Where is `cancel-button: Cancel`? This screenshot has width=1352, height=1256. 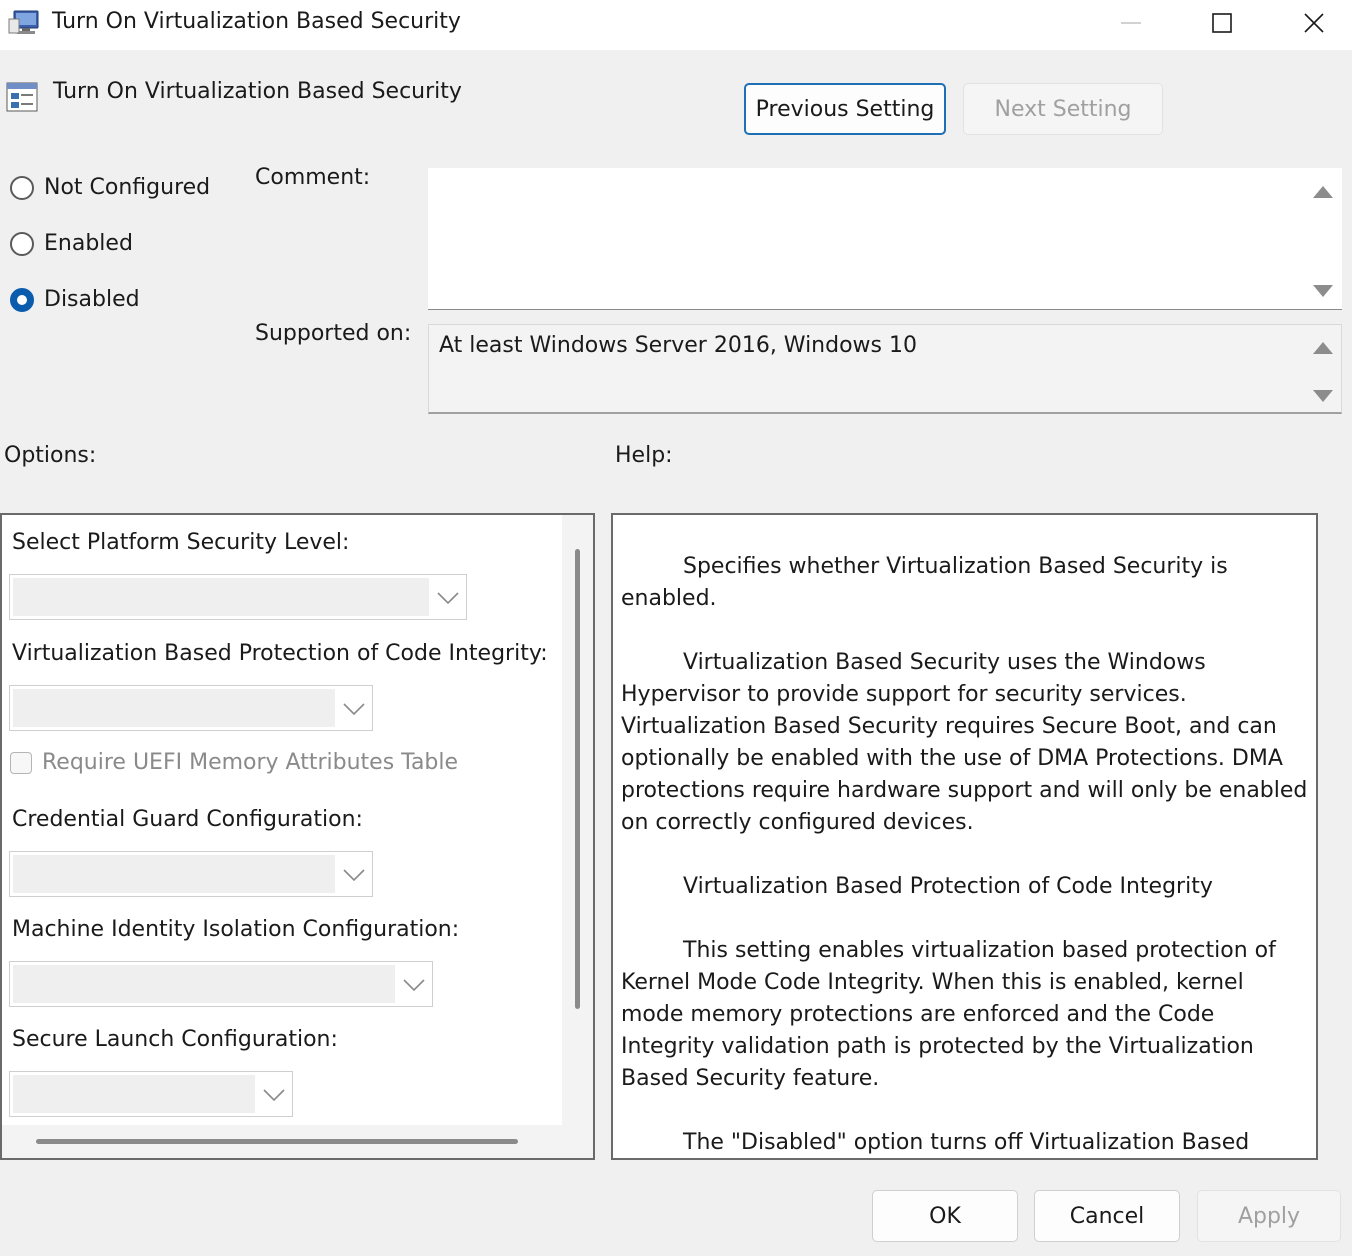
cancel-button: Cancel is located at coordinates (1107, 1216).